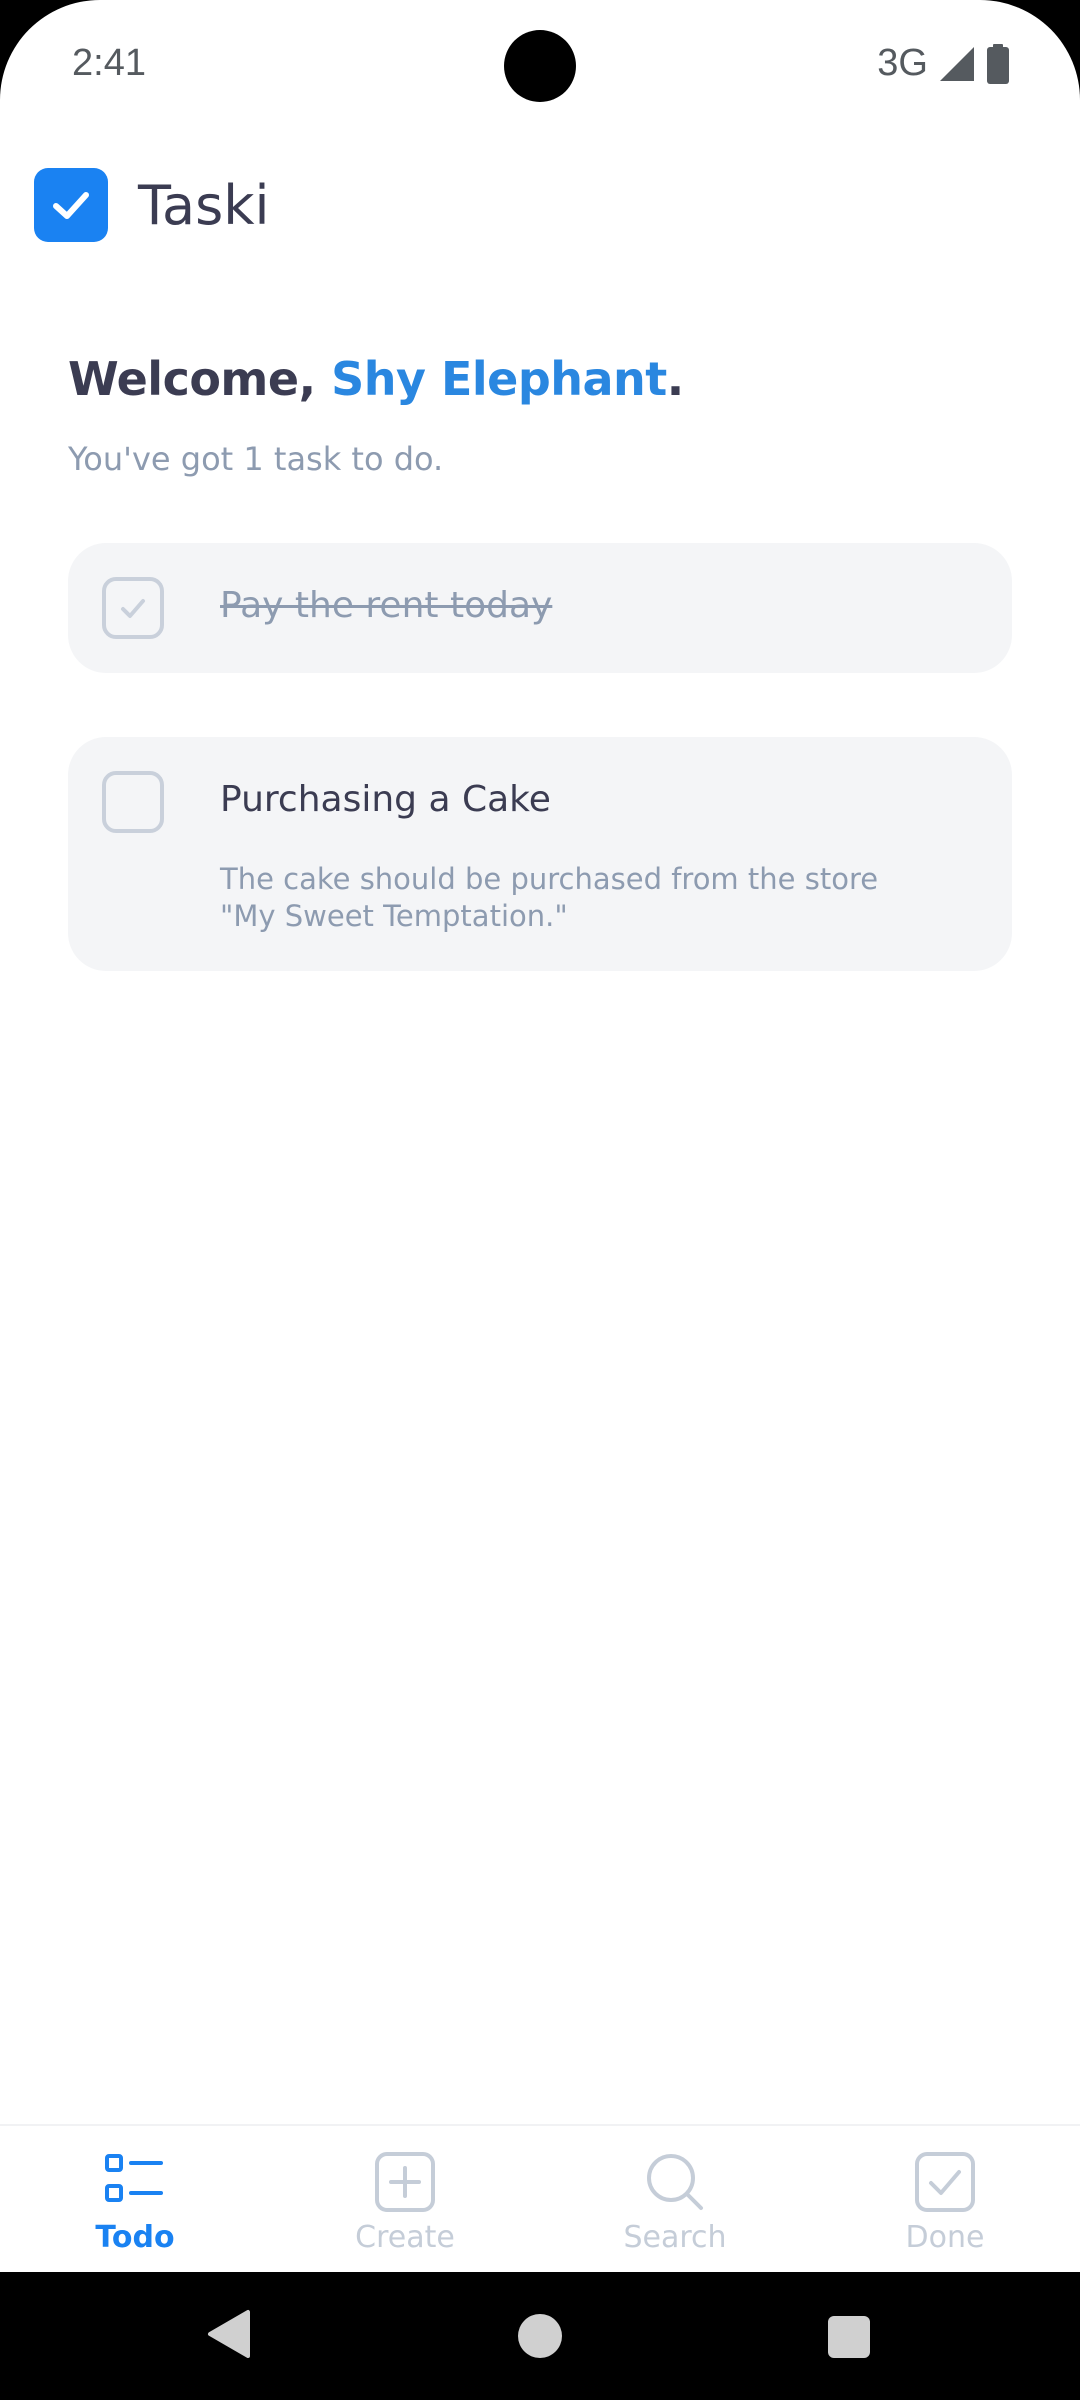 The height and width of the screenshot is (2400, 1080). I want to click on task-title: Purchasing a Cake, so click(385, 799).